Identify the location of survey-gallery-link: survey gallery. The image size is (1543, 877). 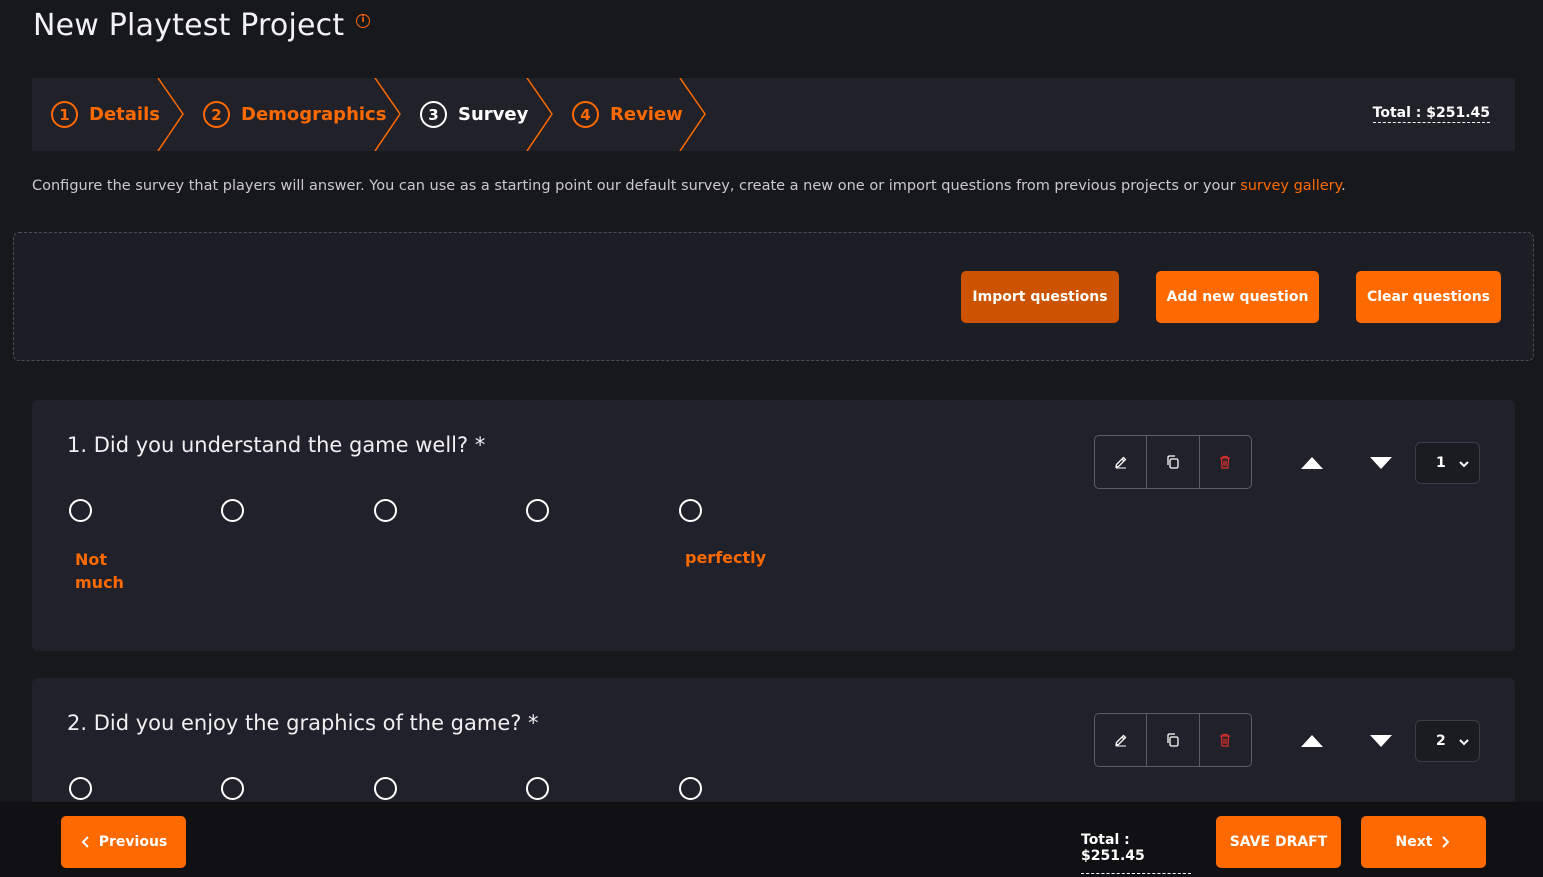
(1290, 186).